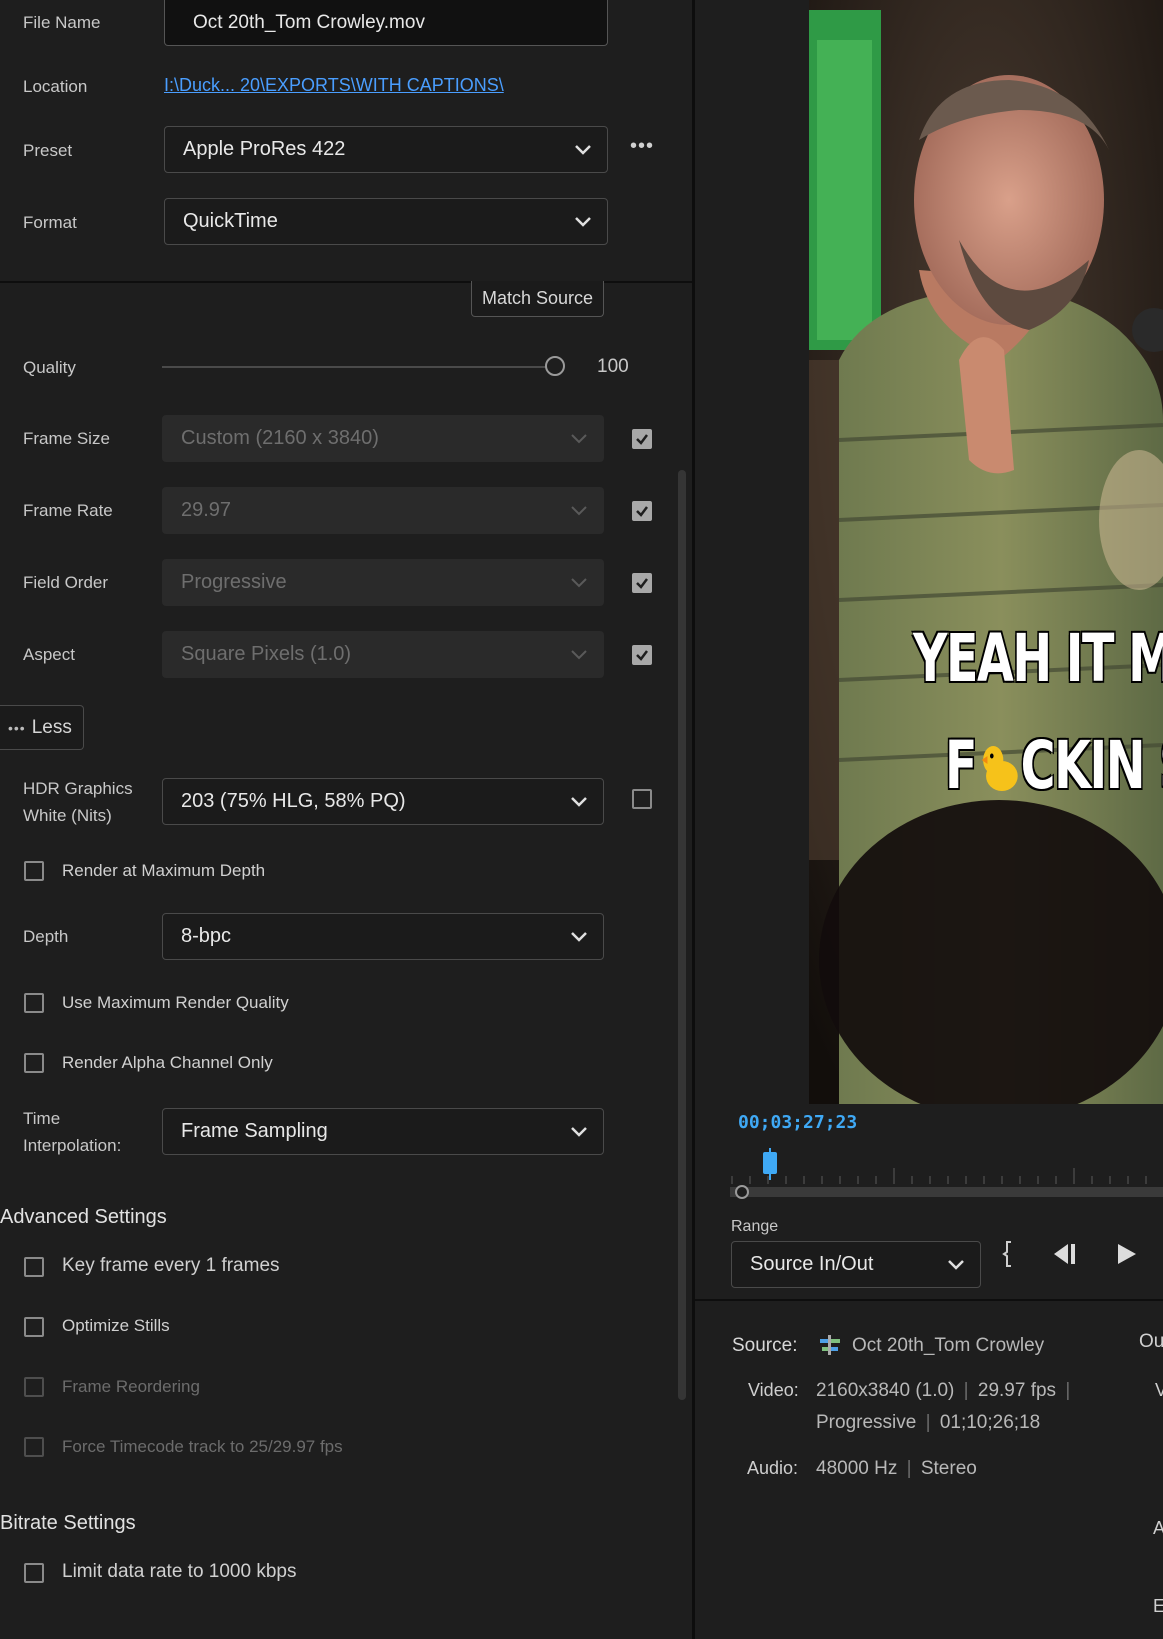 This screenshot has height=1639, width=1163. What do you see at coordinates (642, 655) in the screenshot?
I see `aspect-checkbox` at bounding box center [642, 655].